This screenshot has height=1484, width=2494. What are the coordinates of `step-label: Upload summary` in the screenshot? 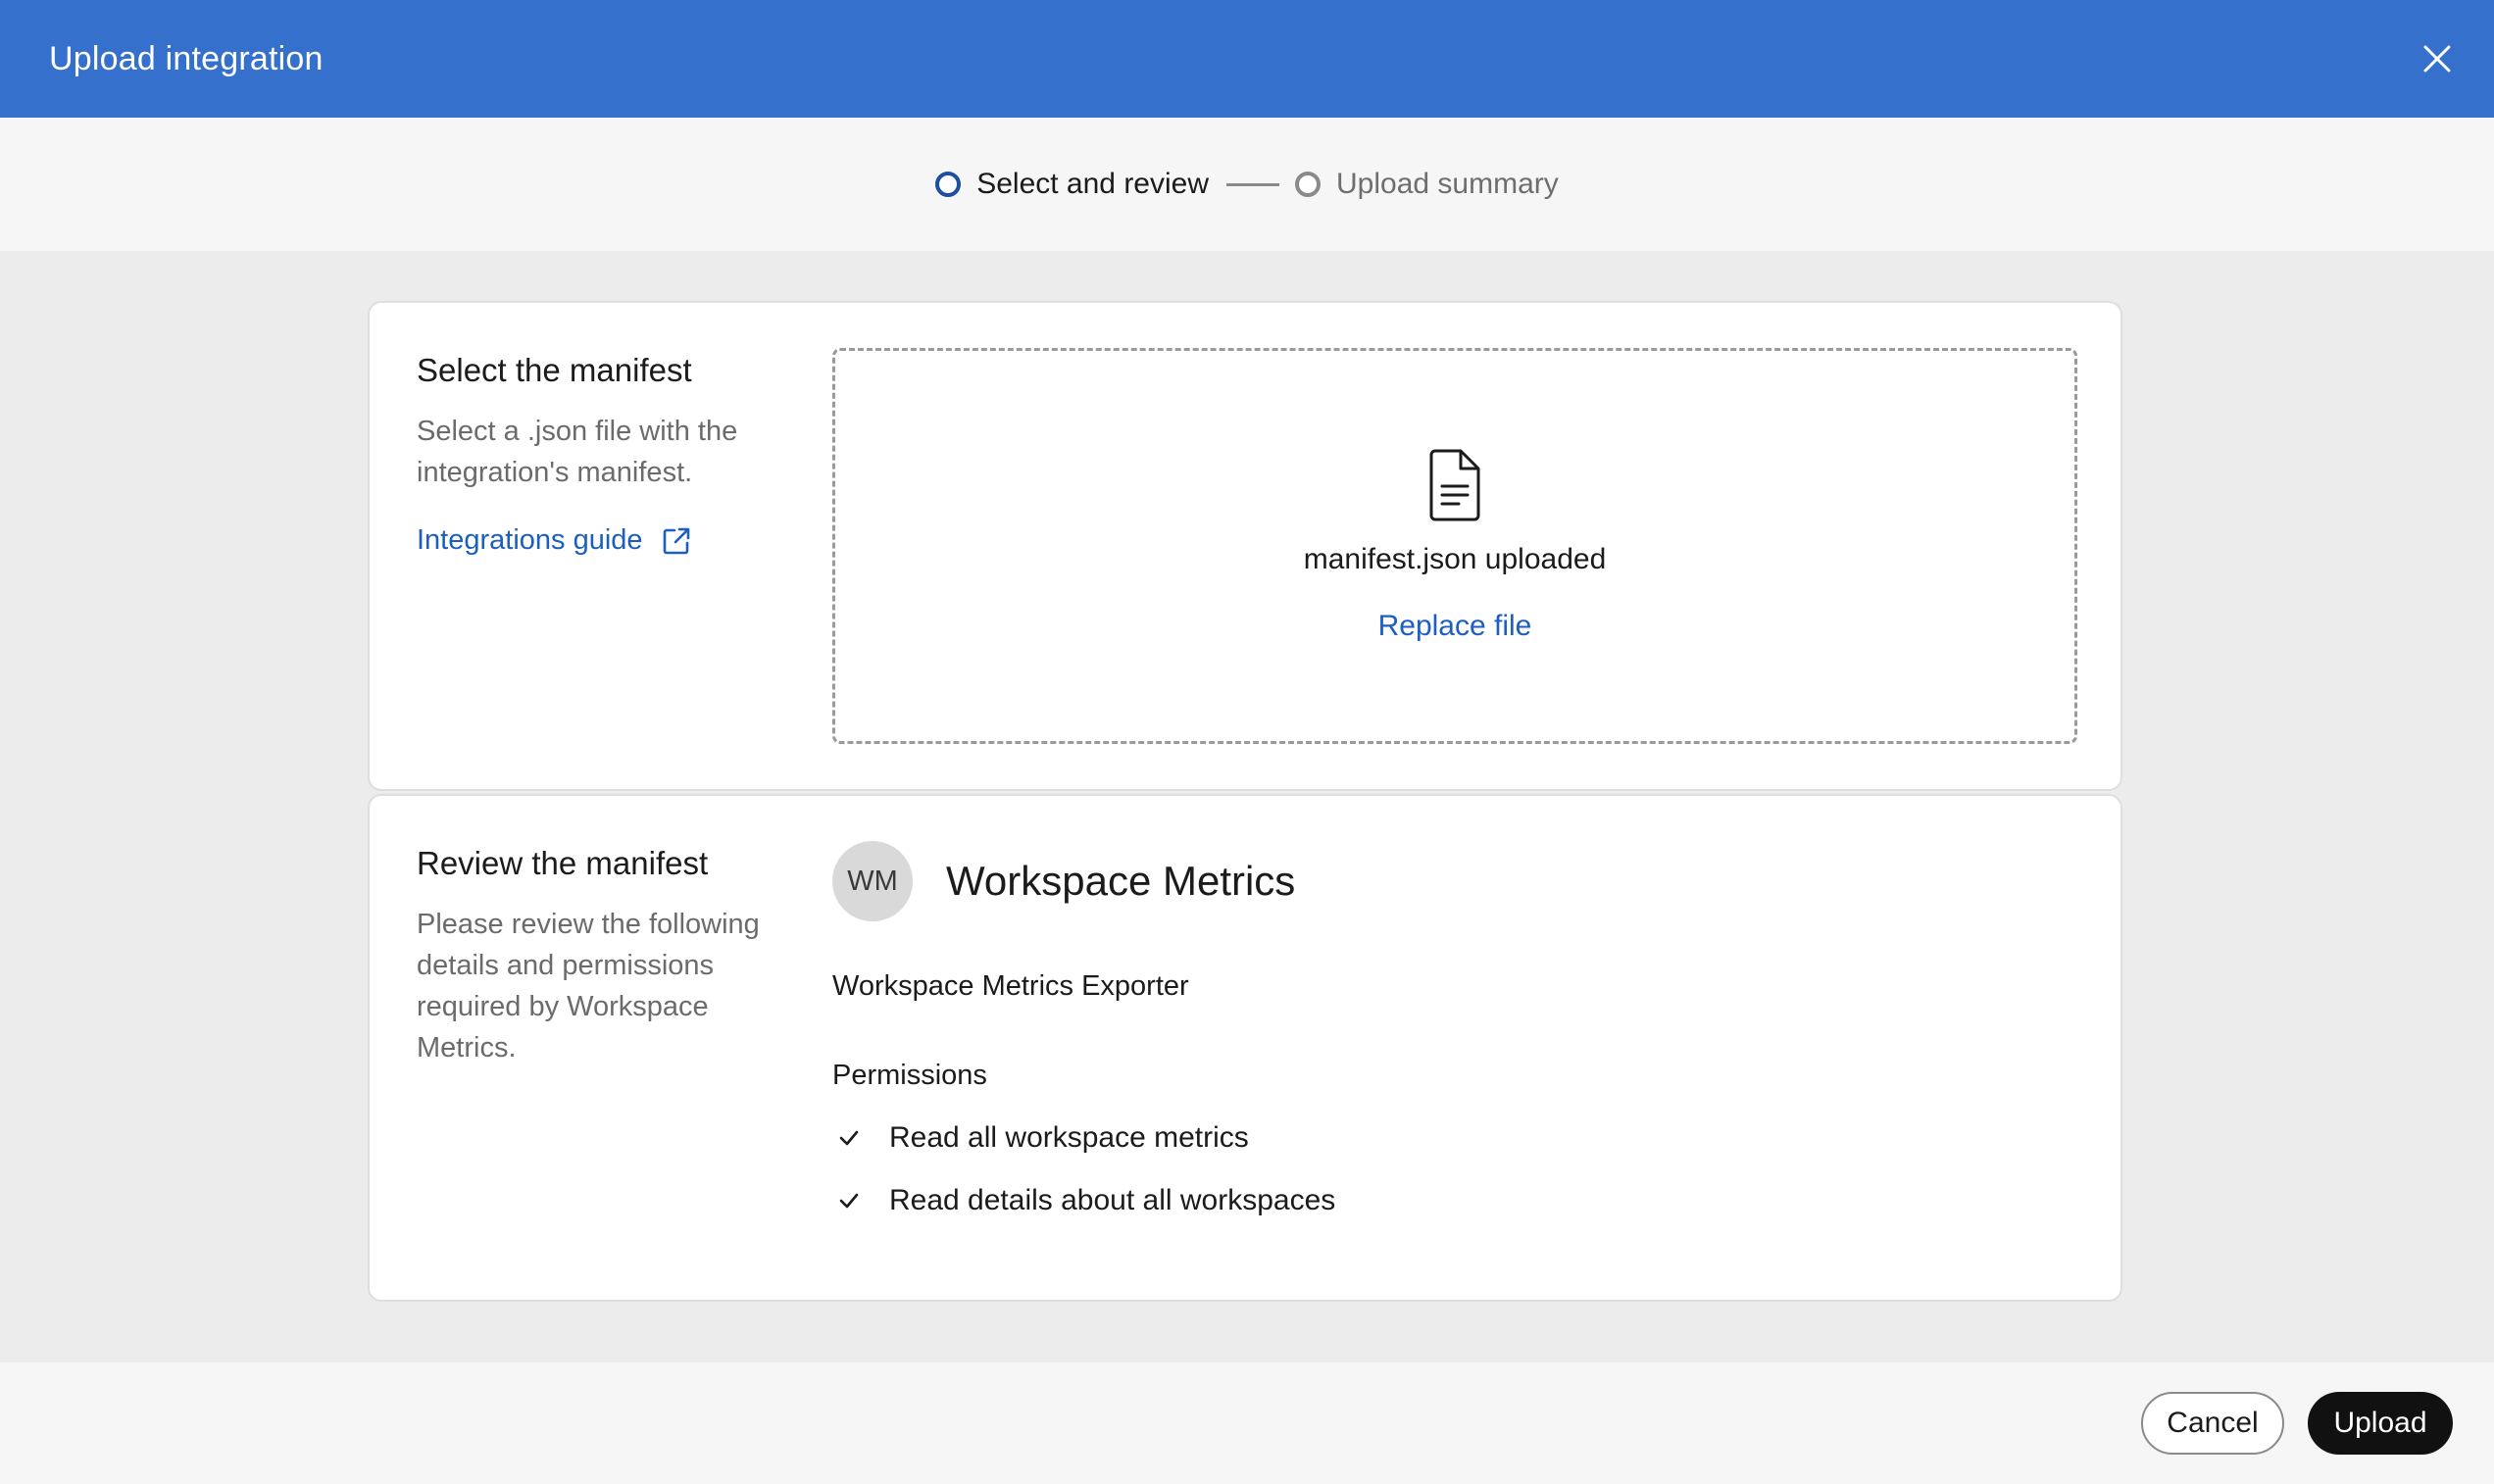 It's located at (1448, 184).